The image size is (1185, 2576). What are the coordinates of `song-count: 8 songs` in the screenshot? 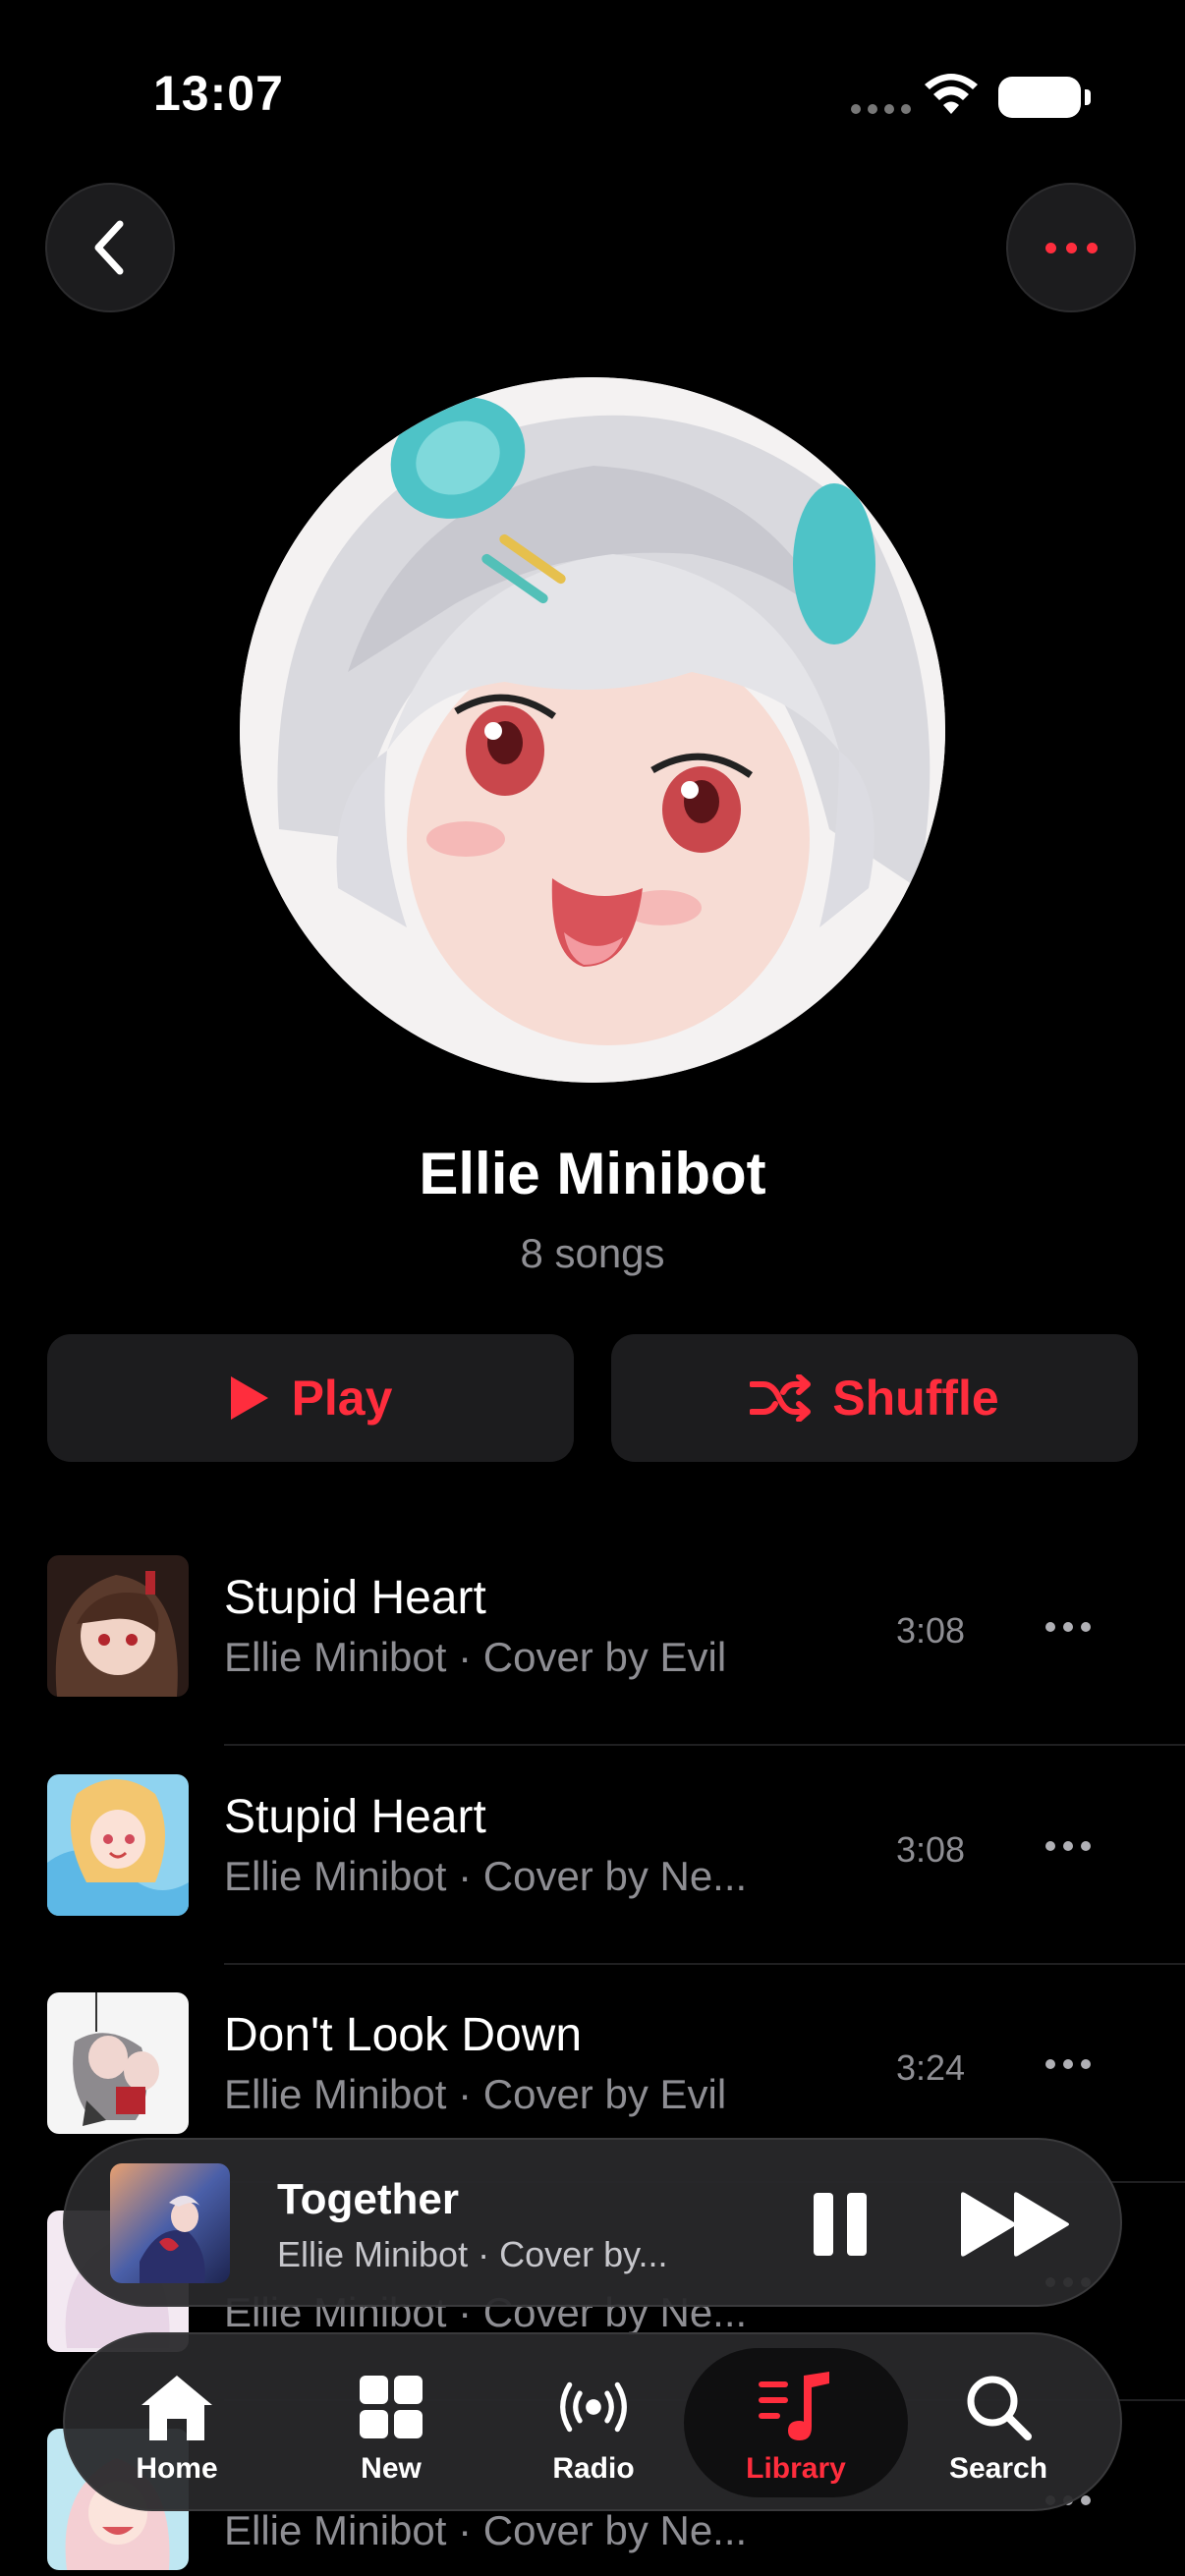 It's located at (592, 1253).